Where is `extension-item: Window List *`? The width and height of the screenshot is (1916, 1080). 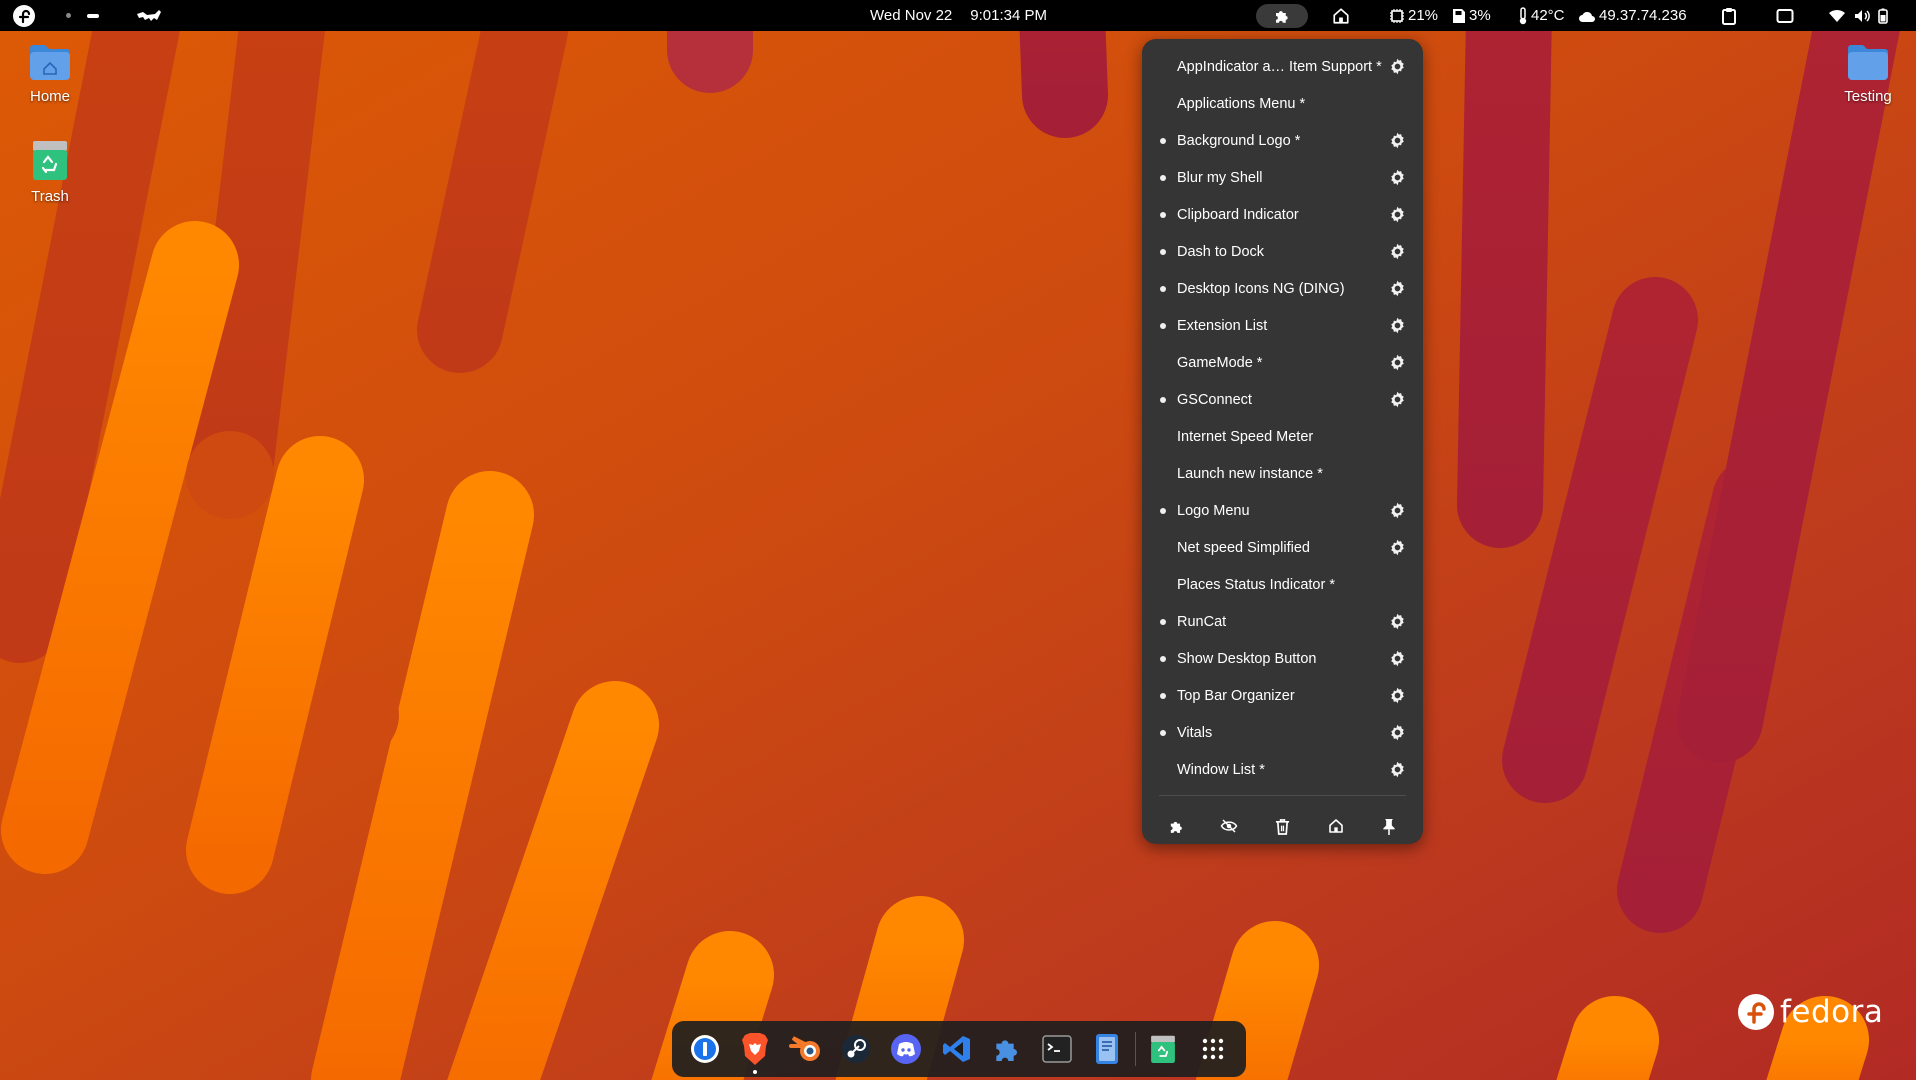 extension-item: Window List * is located at coordinates (1282, 769).